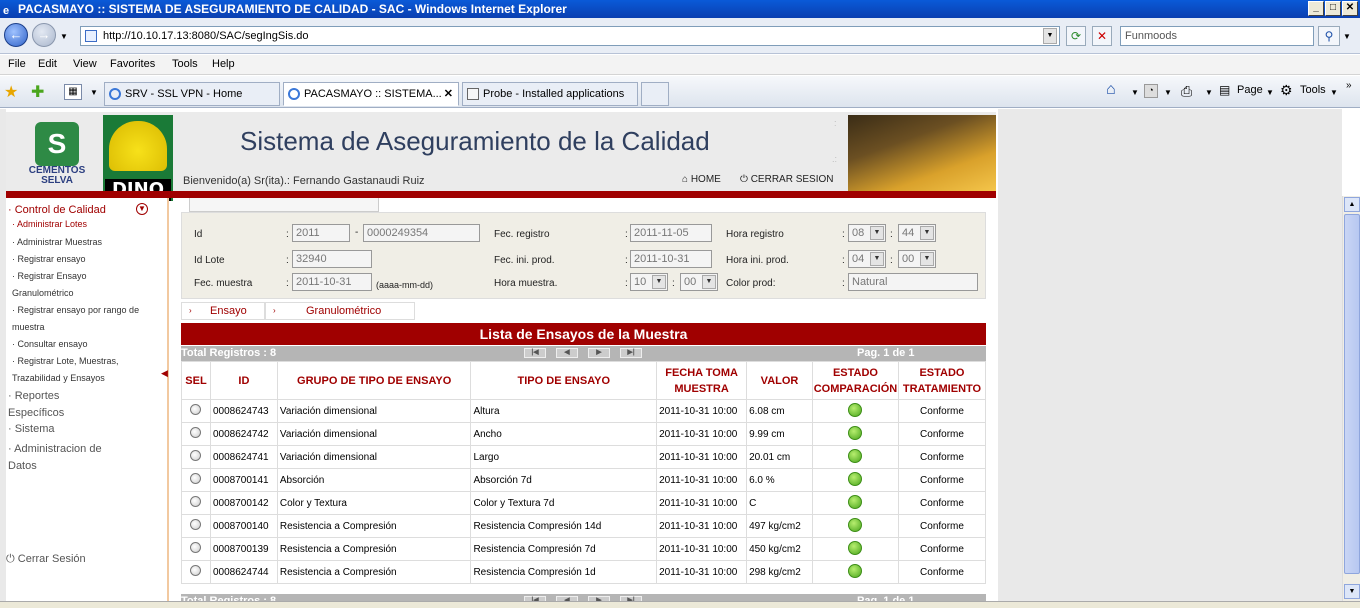 The image size is (1360, 608). I want to click on home-icon: ⌂, so click(1111, 90).